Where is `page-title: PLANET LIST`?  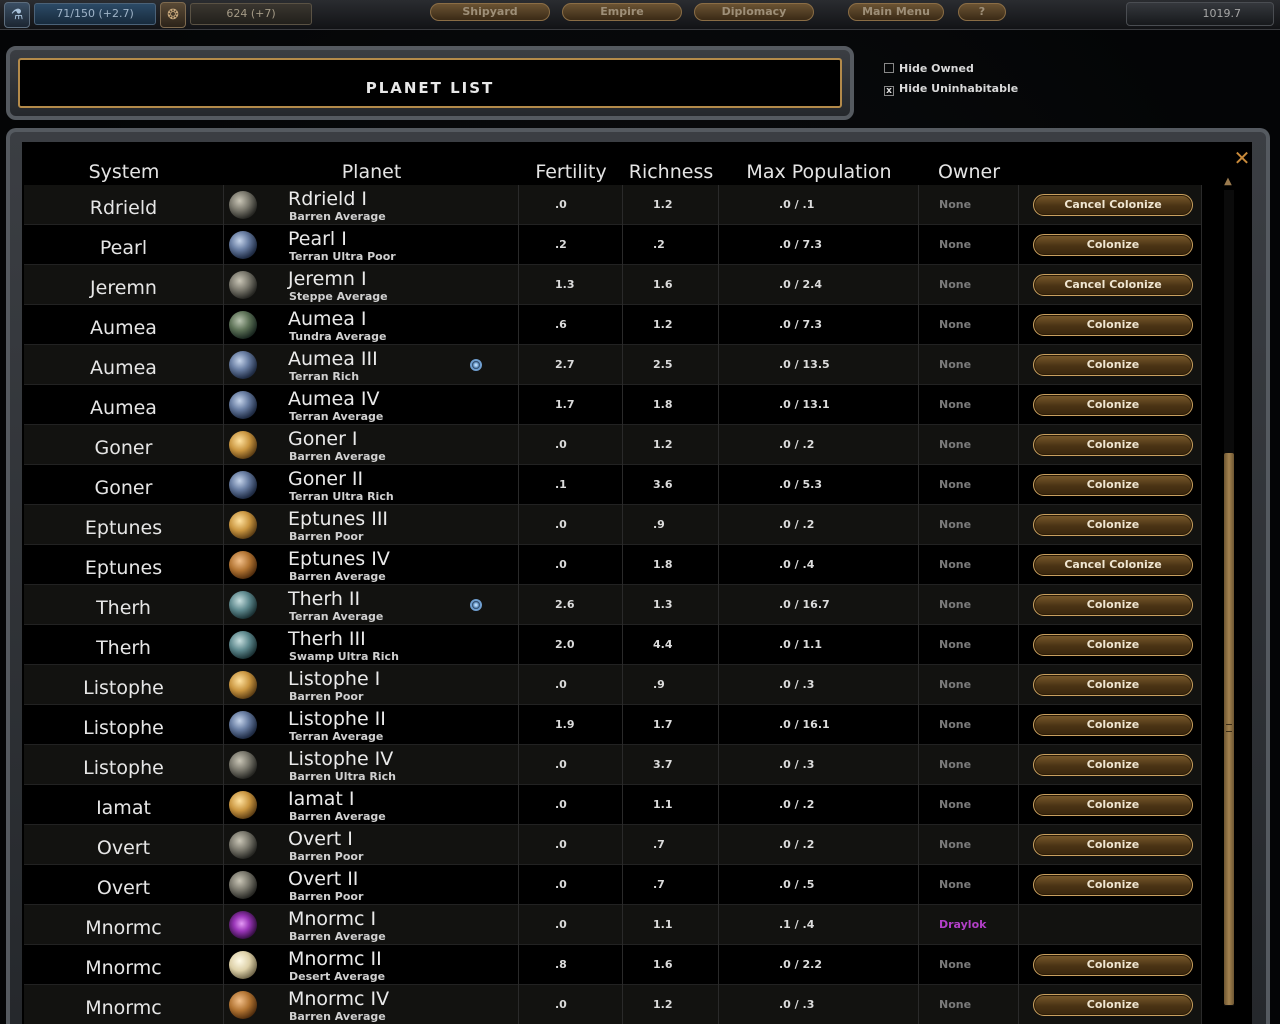
page-title: PLANET LIST is located at coordinates (430, 88).